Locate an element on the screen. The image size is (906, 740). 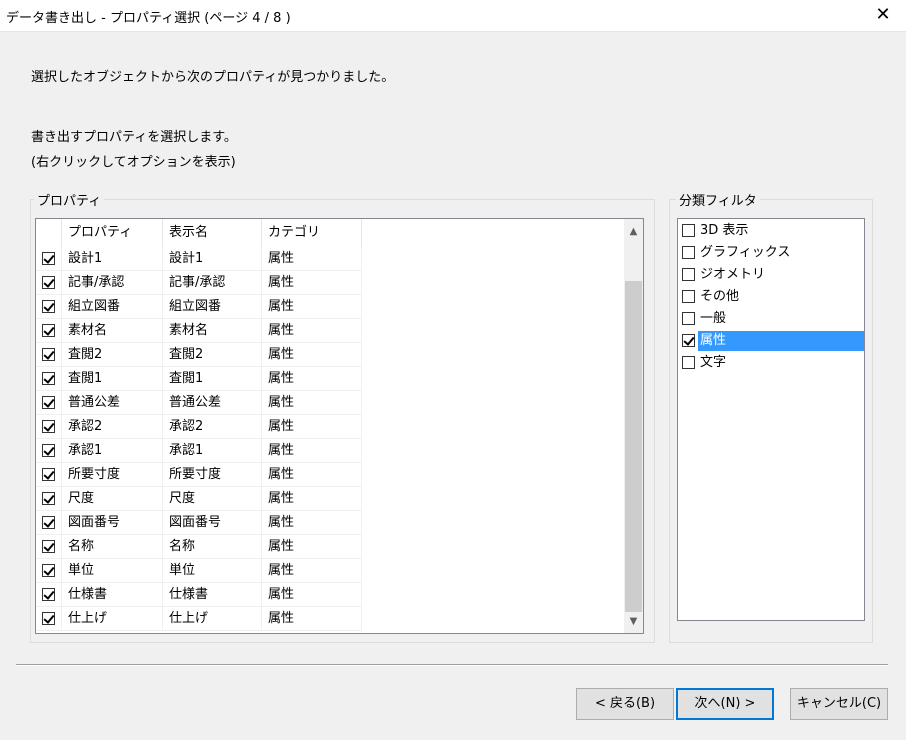
cell-property: 承認1 is located at coordinates (112, 451).